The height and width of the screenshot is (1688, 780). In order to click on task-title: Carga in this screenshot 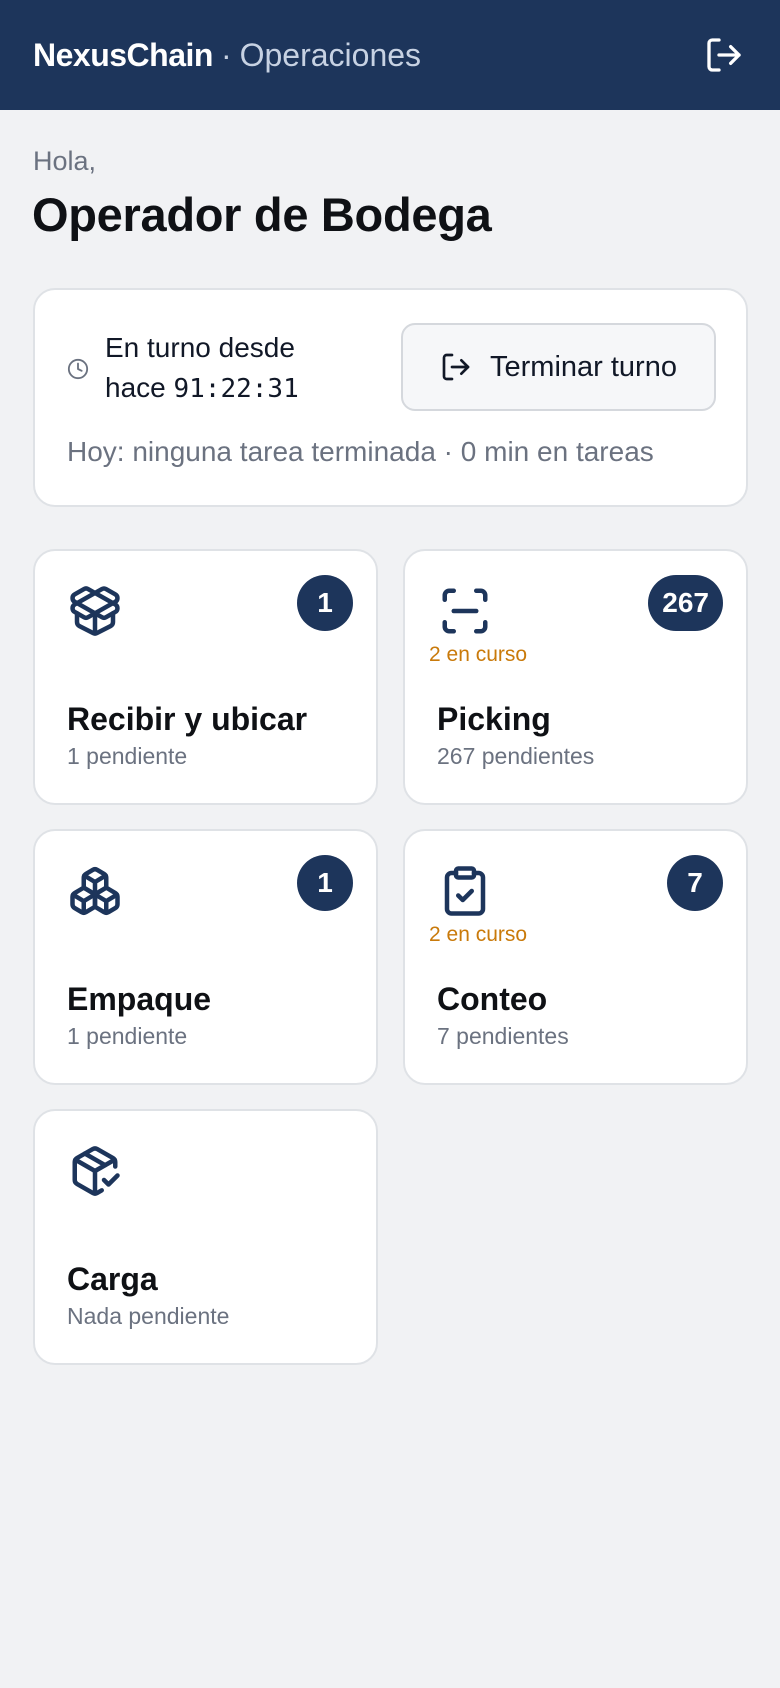, I will do `click(112, 1279)`.